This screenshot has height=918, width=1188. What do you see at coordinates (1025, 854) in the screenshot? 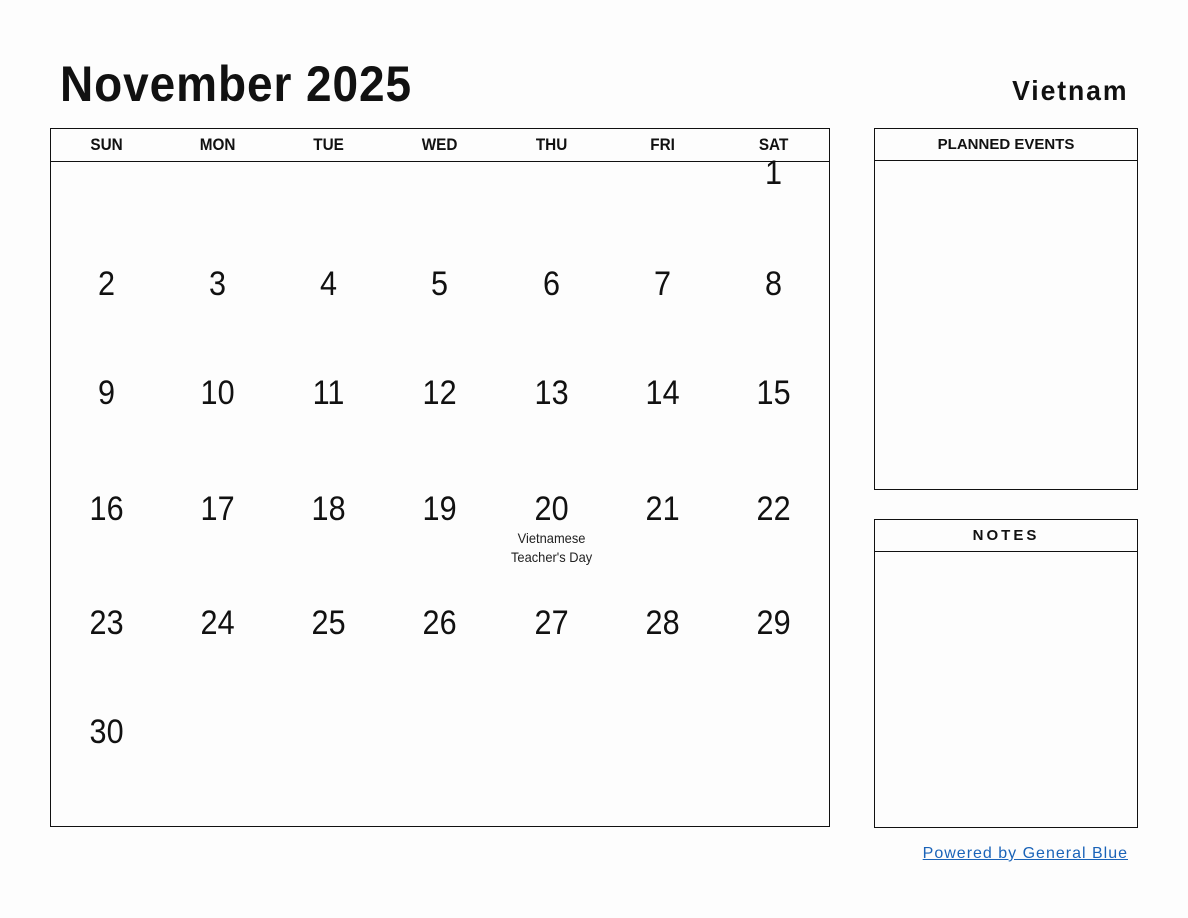
I see `powered-by-link: Powered by General Blue` at bounding box center [1025, 854].